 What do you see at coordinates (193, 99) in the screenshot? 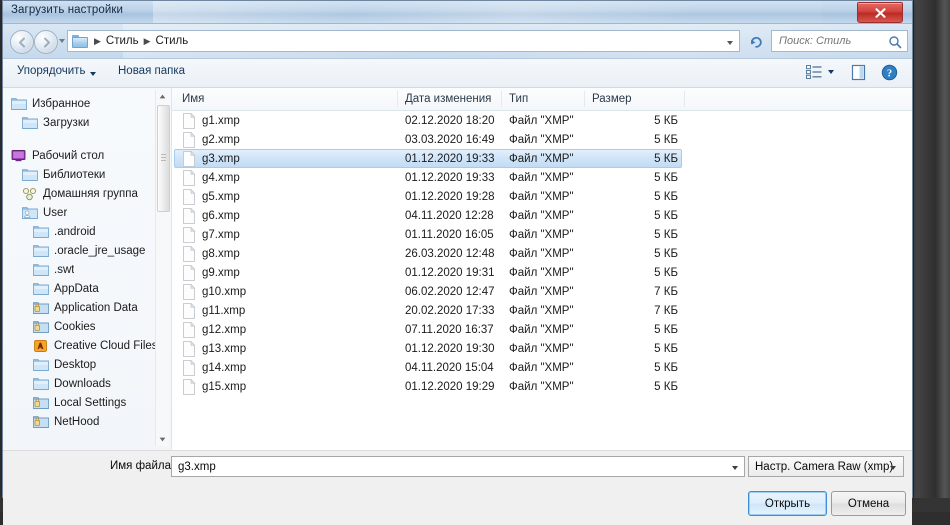
I see `column-header-name: Имя` at bounding box center [193, 99].